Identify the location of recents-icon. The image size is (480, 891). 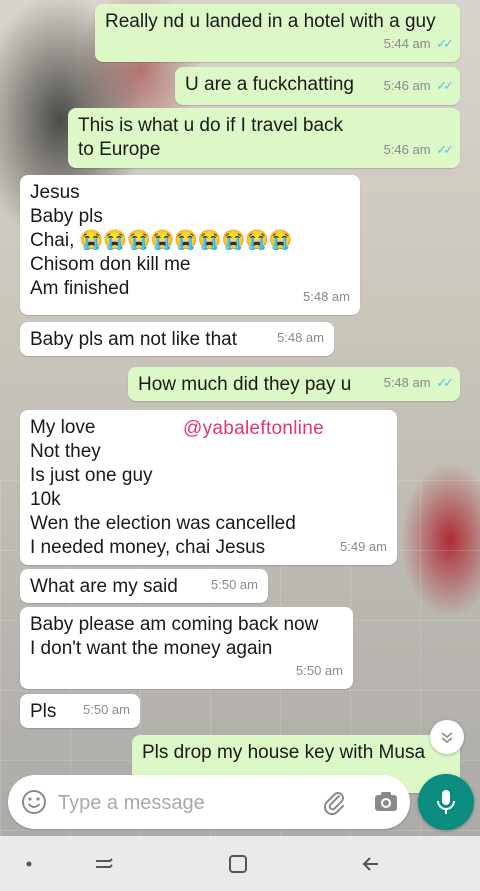
(104, 864).